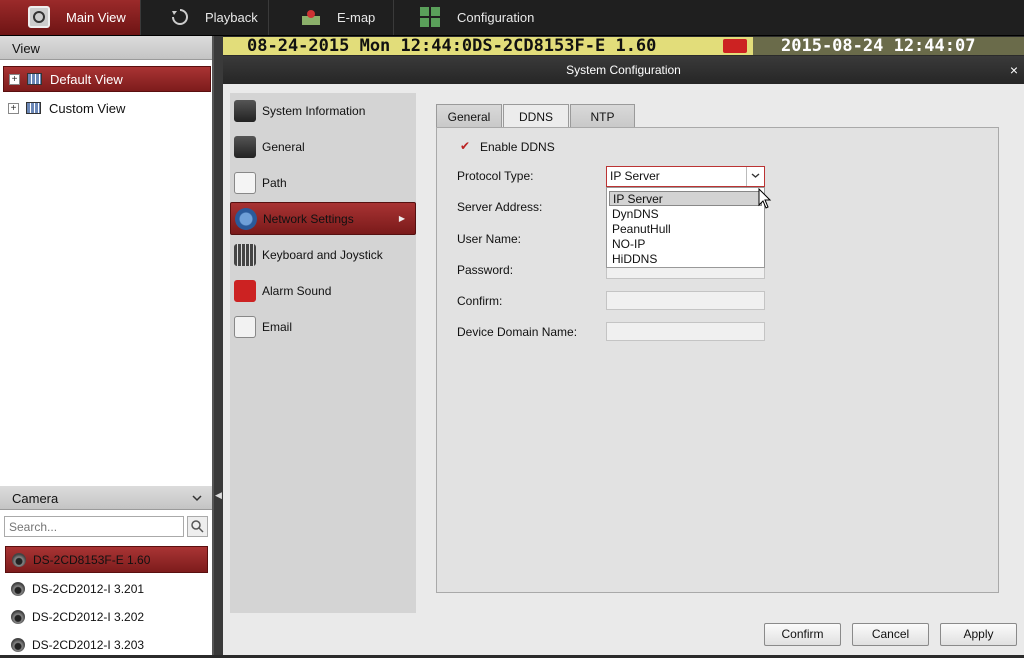 The height and width of the screenshot is (658, 1024). Describe the element at coordinates (765, 198) in the screenshot. I see `mouse-cursor-icon` at that location.